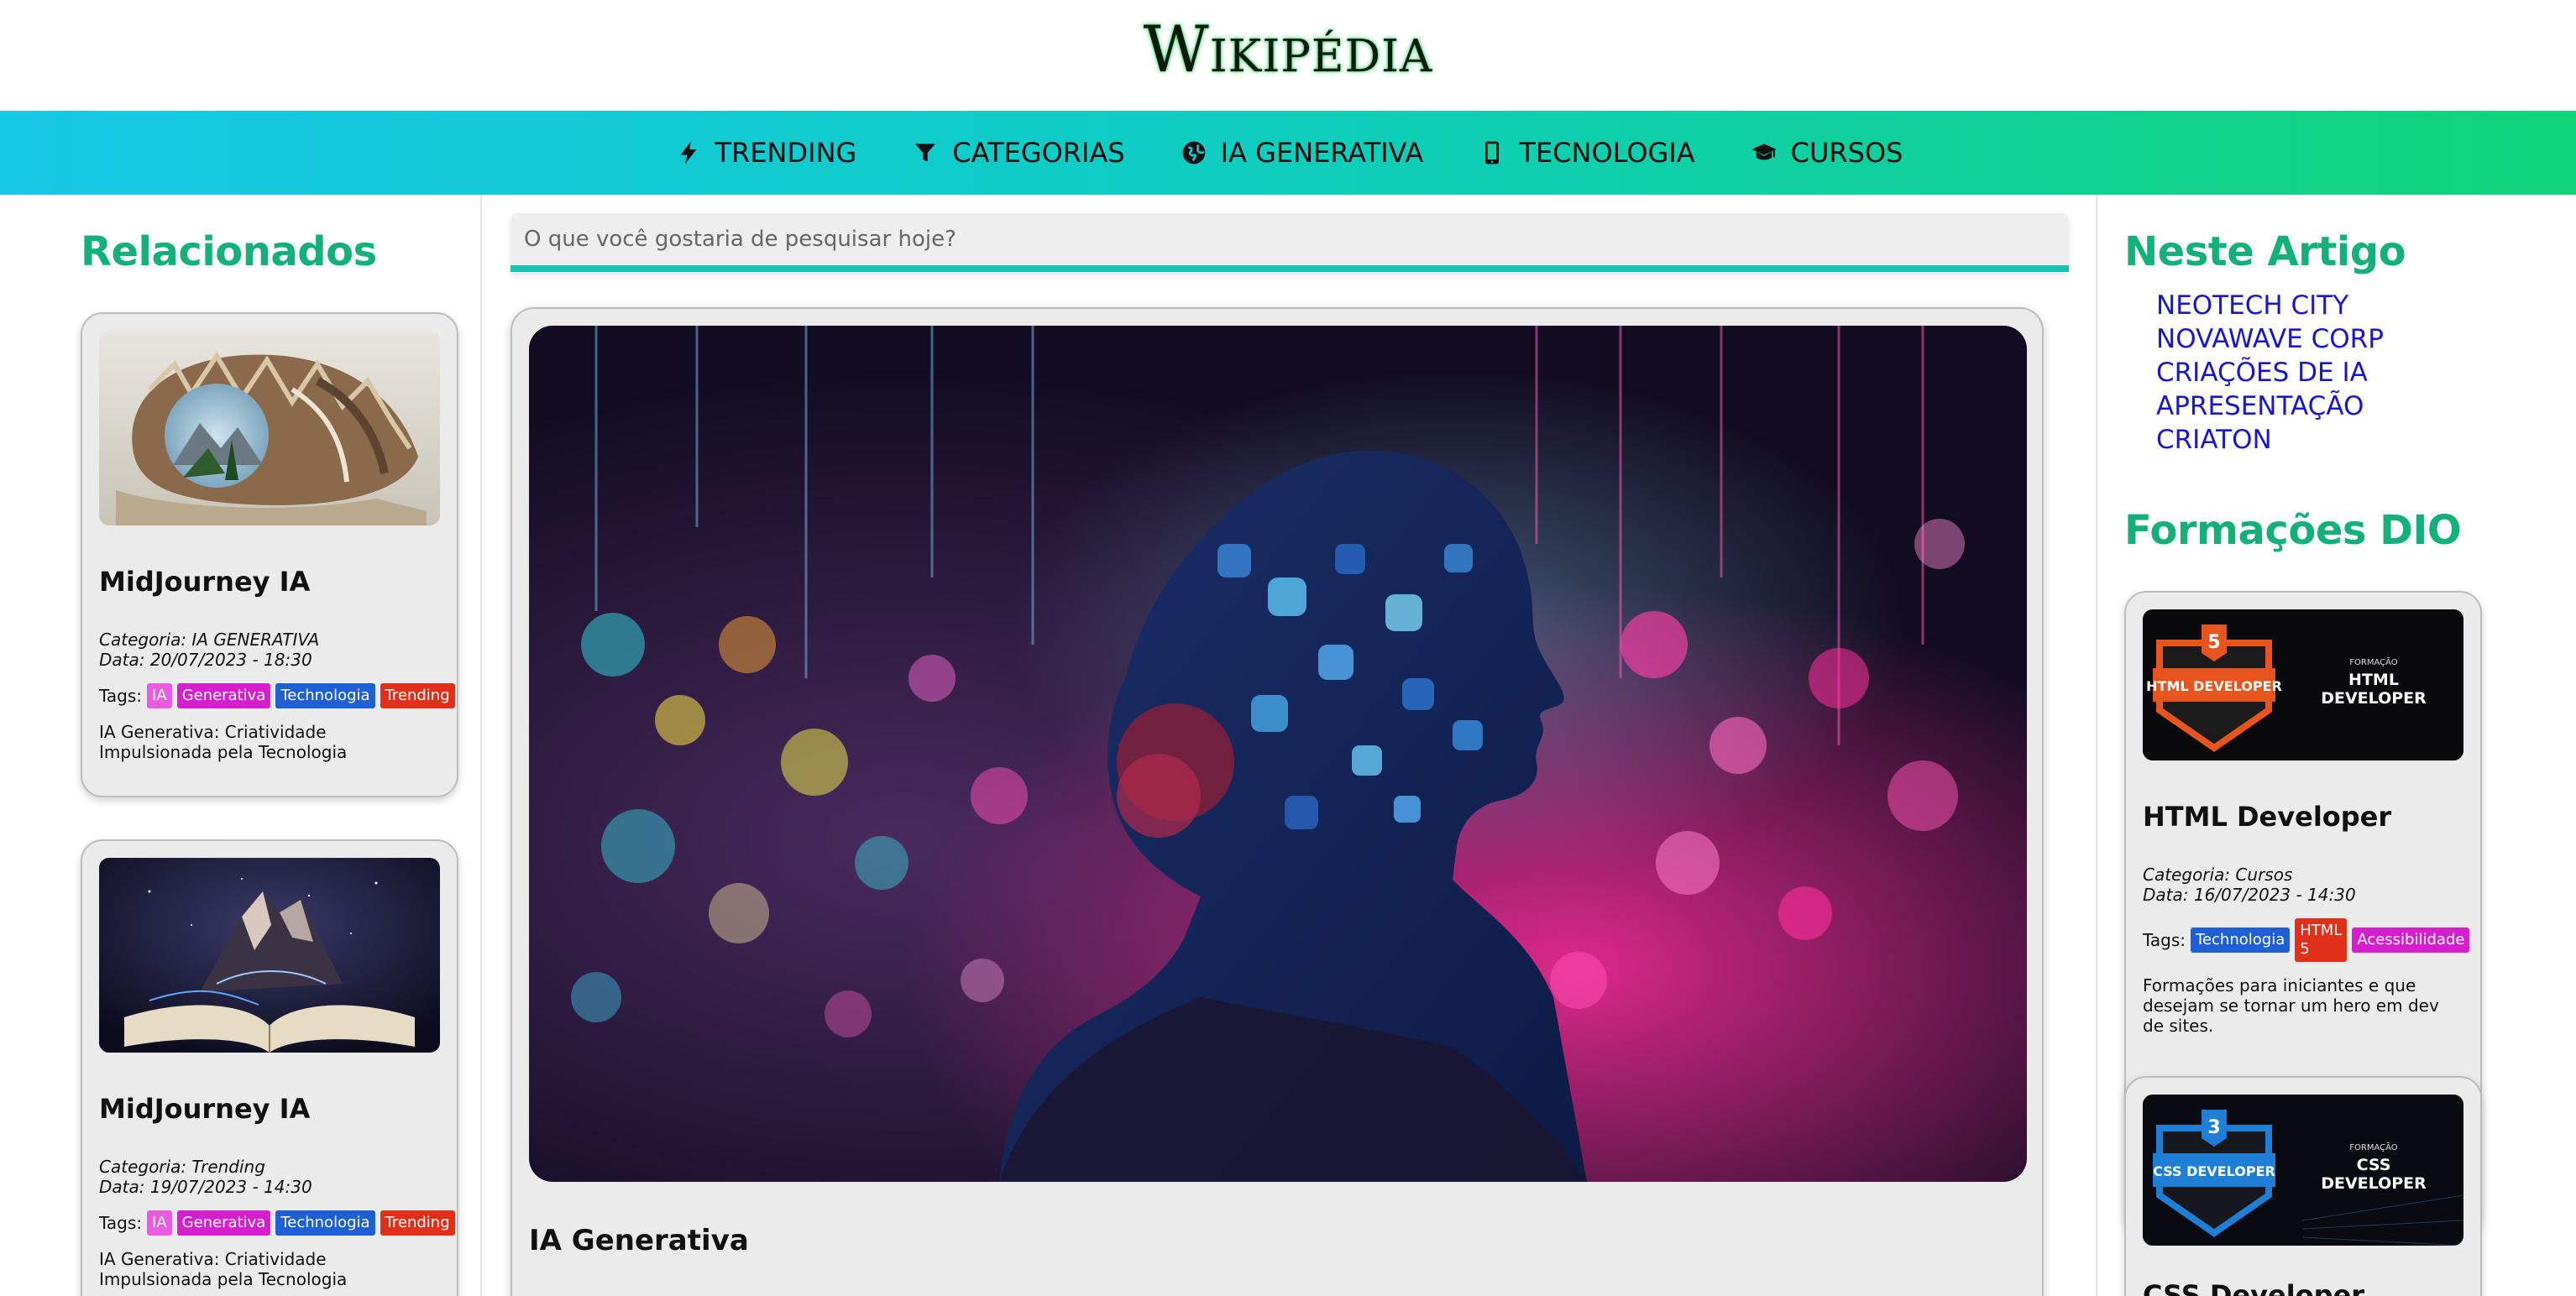 The height and width of the screenshot is (1296, 2576). I want to click on nav-label: CATEGORIAS, so click(1038, 153).